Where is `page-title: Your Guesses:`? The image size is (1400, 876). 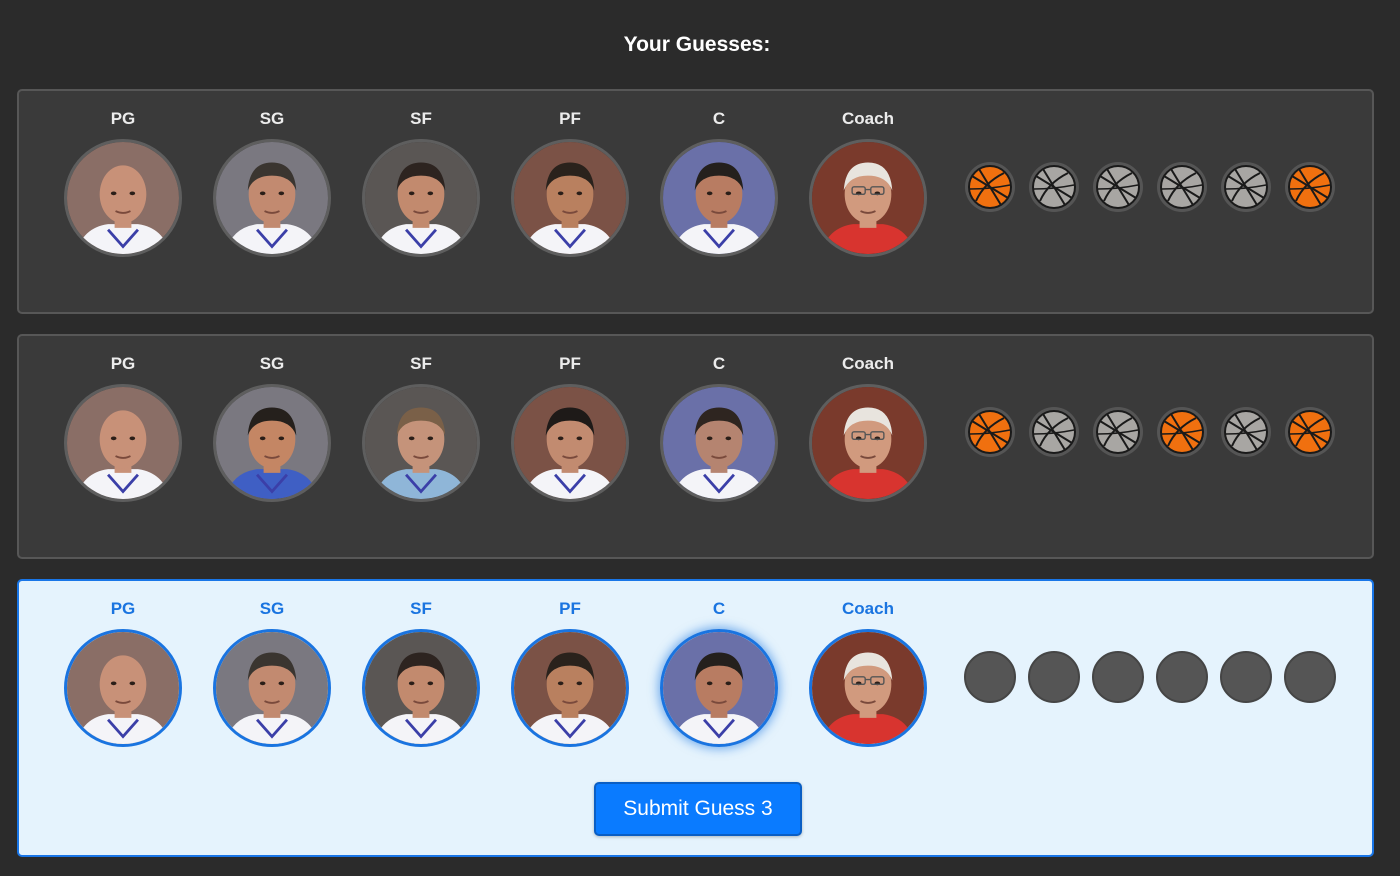
page-title: Your Guesses: is located at coordinates (697, 44).